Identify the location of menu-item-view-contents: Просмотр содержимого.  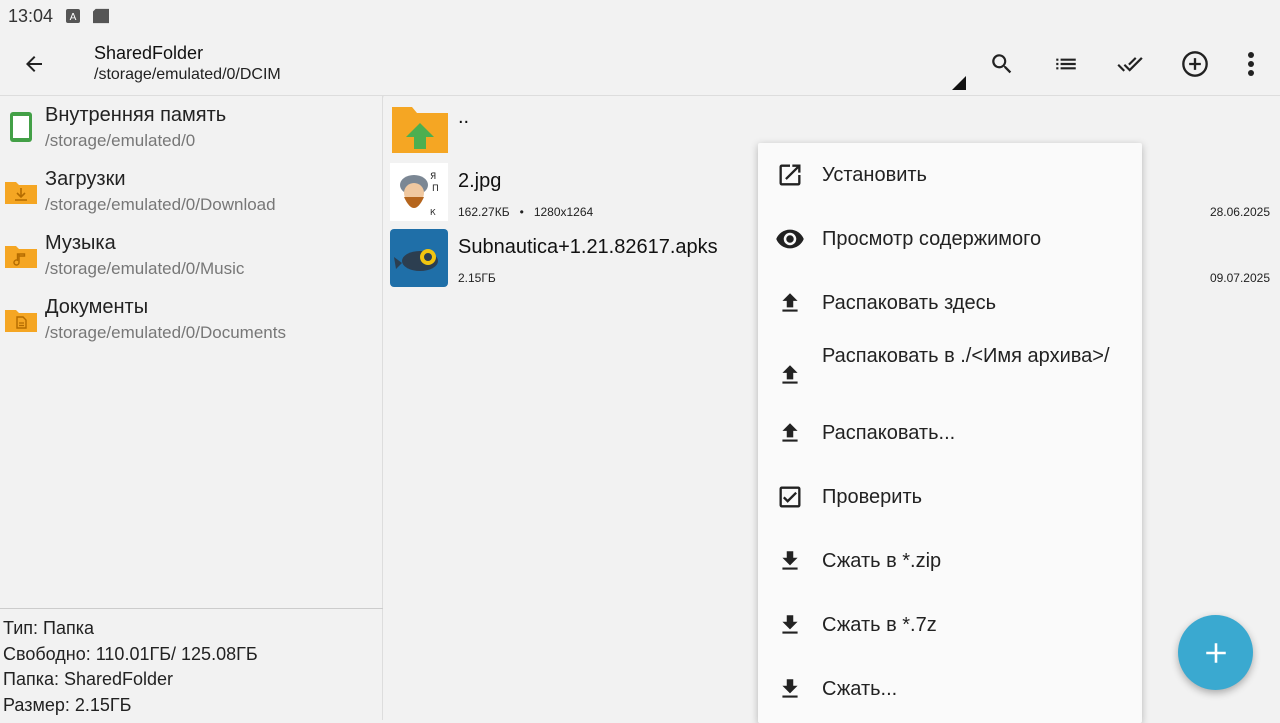
(950, 239).